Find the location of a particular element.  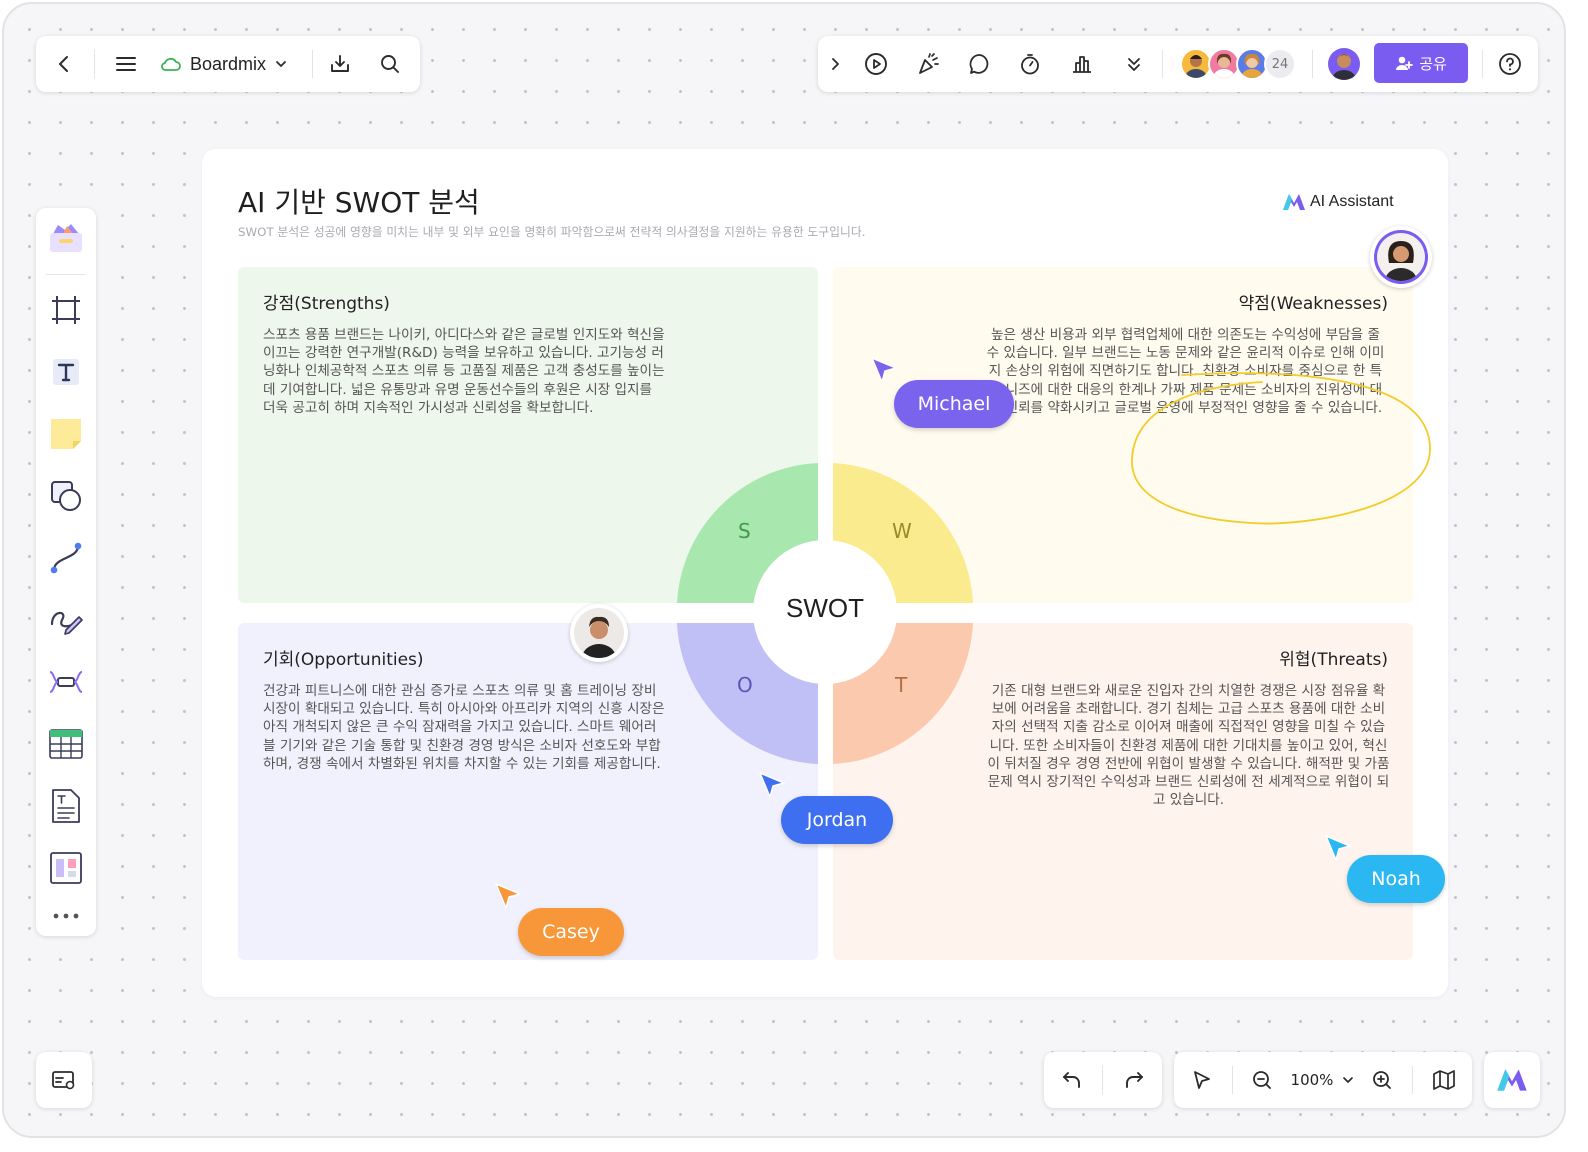

table-icon is located at coordinates (66, 744).